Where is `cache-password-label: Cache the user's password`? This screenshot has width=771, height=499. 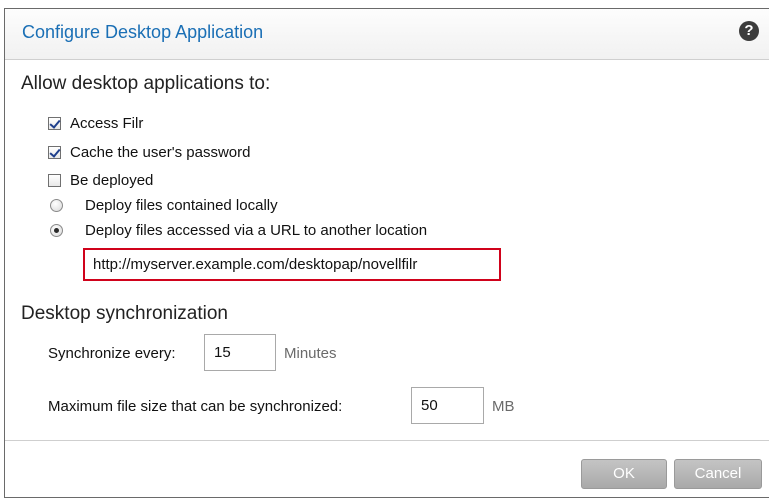
cache-password-label: Cache the user's password is located at coordinates (160, 152).